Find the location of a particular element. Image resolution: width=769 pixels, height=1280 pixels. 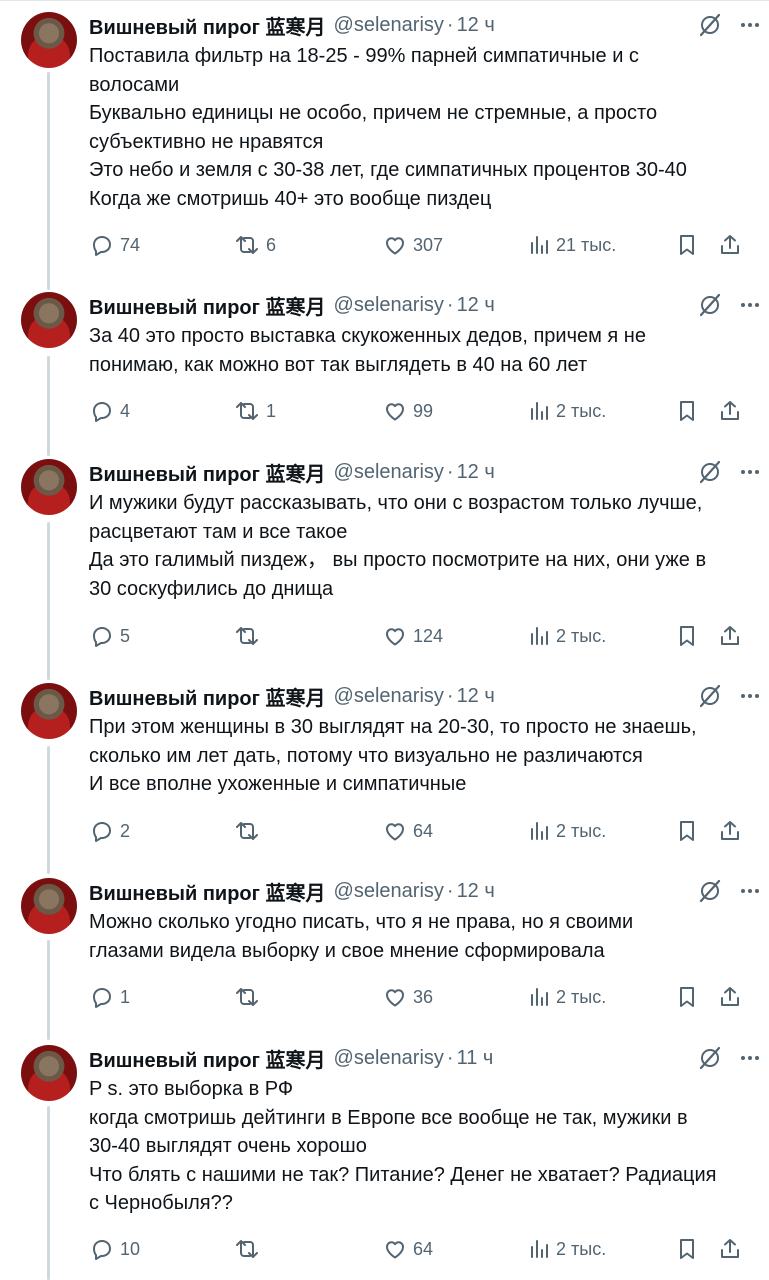

reply-button: 1 is located at coordinates (109, 997).